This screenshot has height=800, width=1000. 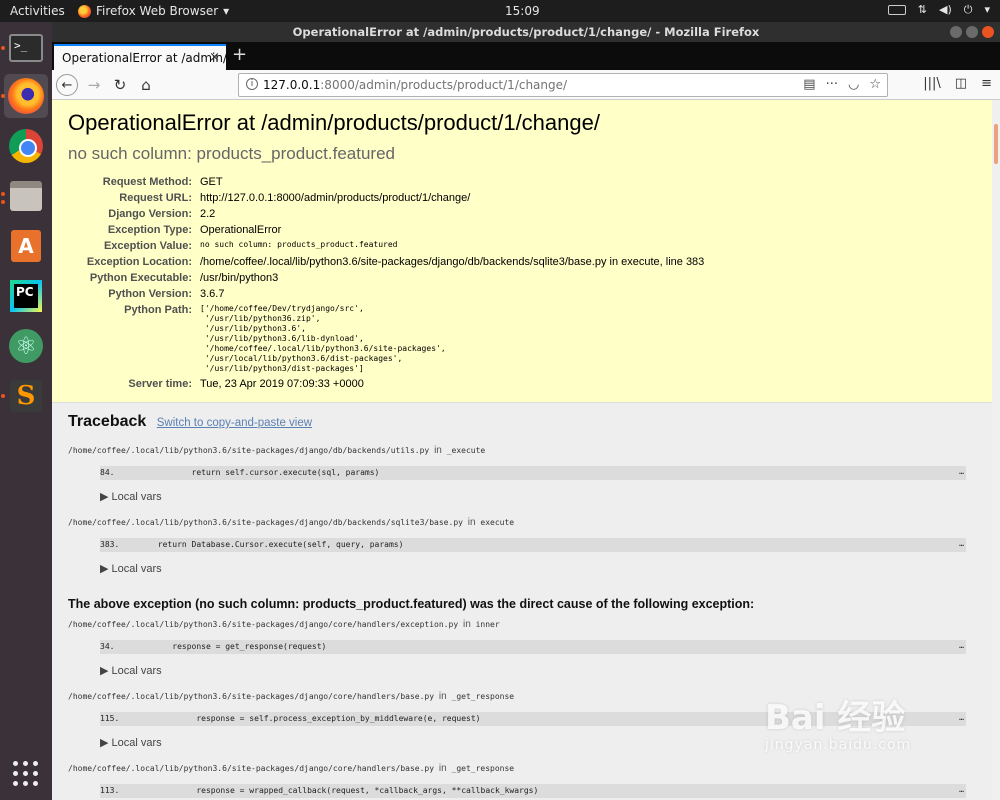 I want to click on dock: >_ A PC ⚛ S, so click(x=26, y=411).